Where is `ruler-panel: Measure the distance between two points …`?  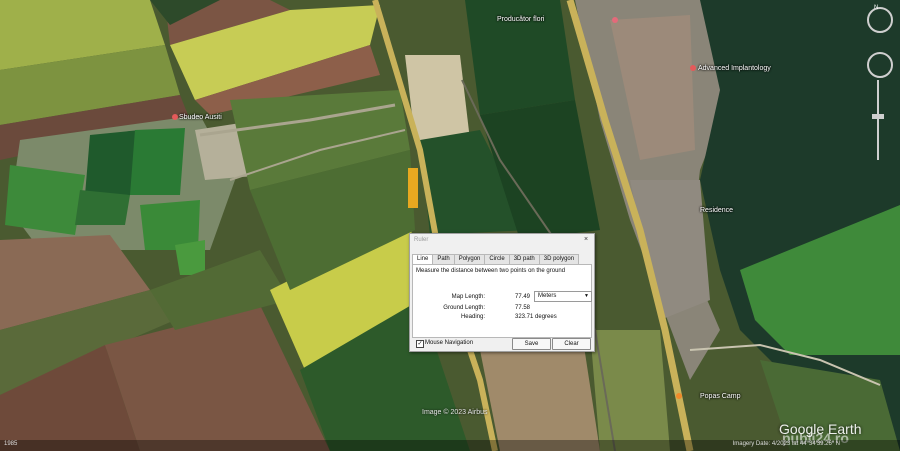 ruler-panel: Measure the distance between two points … is located at coordinates (502, 301).